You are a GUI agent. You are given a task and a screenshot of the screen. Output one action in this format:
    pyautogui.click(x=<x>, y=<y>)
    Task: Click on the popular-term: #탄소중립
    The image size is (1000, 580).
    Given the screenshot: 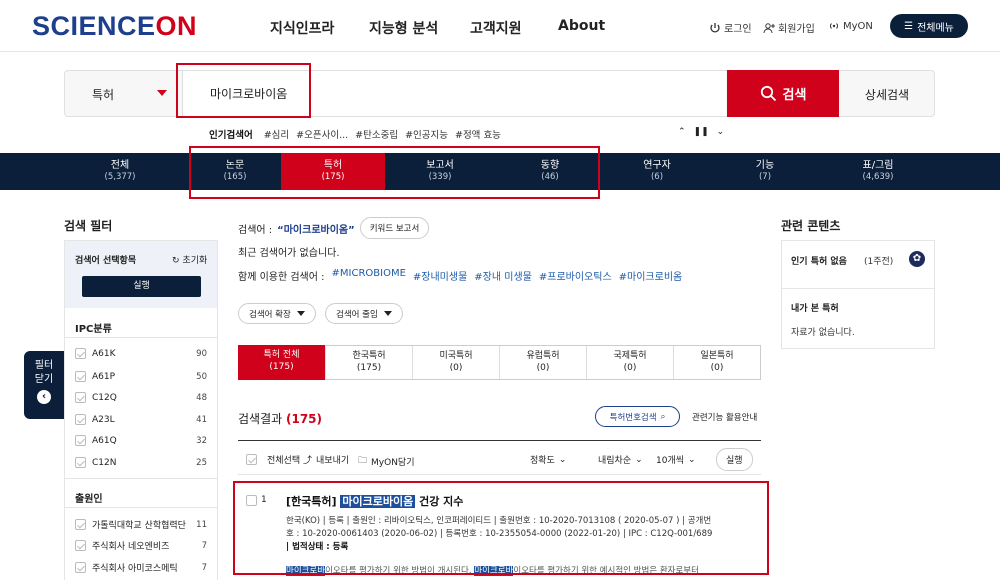 What is the action you would take?
    pyautogui.click(x=376, y=134)
    